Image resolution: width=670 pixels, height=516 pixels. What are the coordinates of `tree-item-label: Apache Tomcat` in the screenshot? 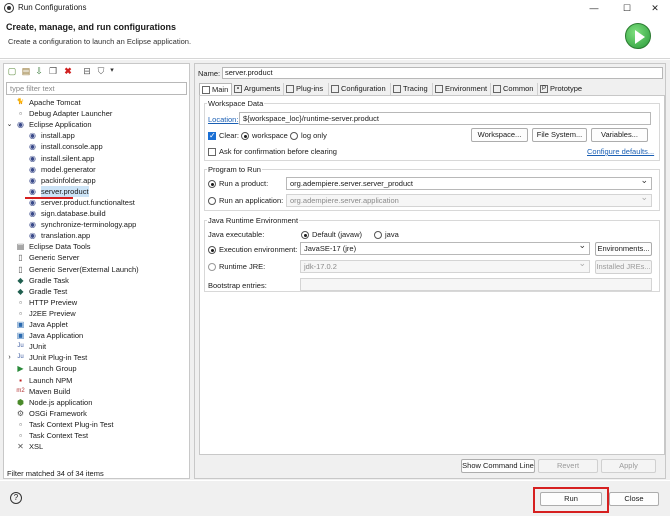 It's located at (55, 102).